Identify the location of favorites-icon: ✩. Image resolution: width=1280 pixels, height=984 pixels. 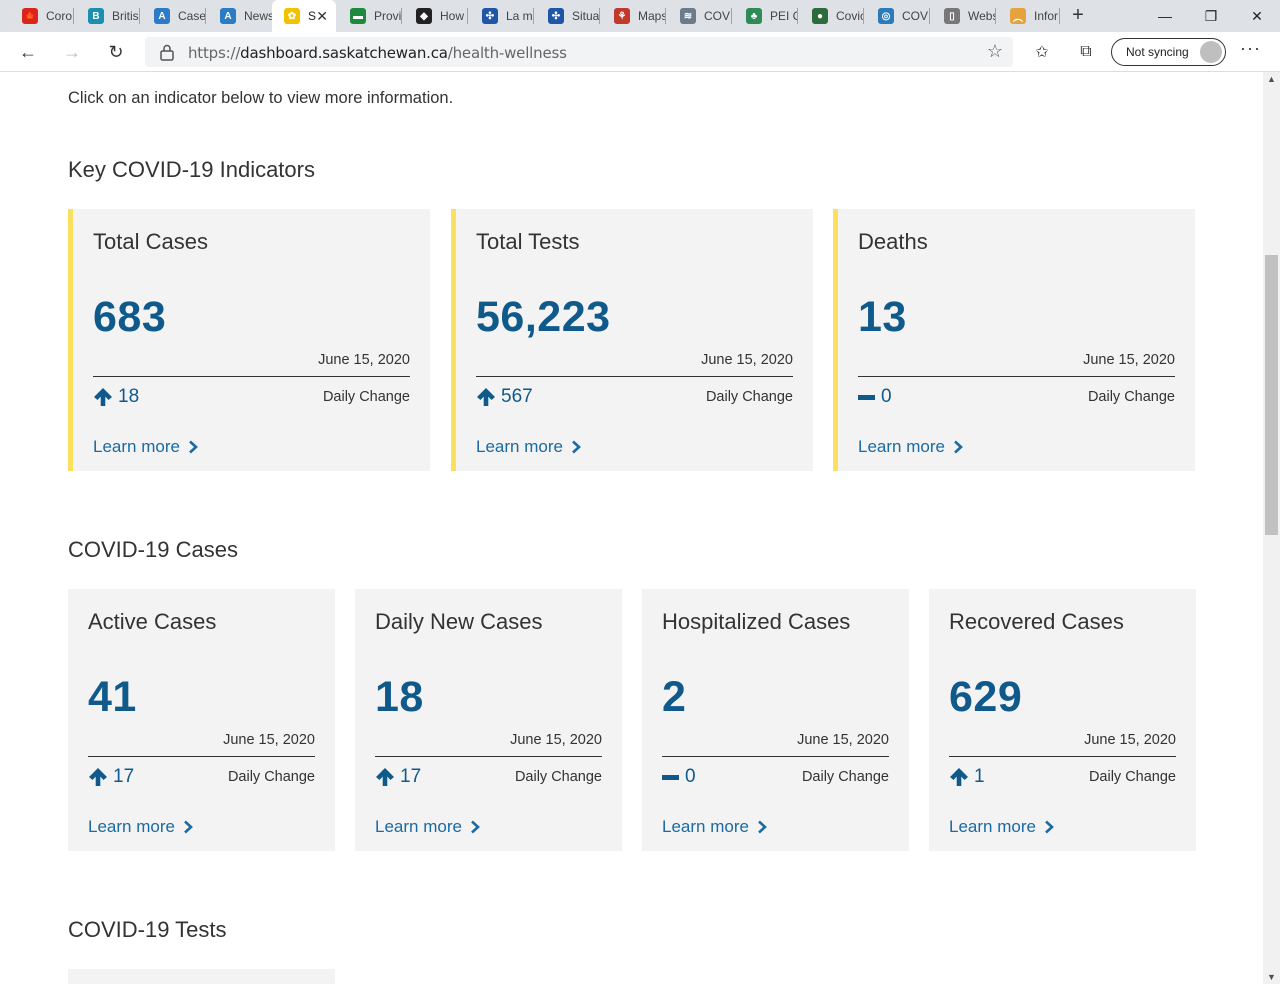
(1042, 52).